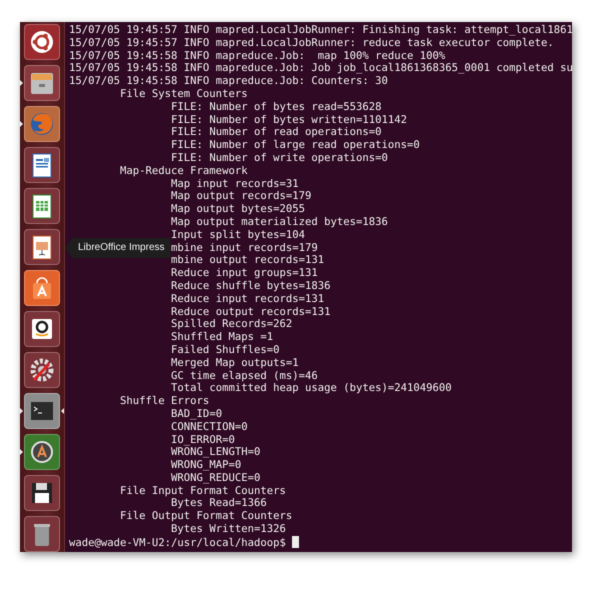  Describe the element at coordinates (244, 273) in the screenshot. I see `counter-line: Reduce input groups=131` at that location.